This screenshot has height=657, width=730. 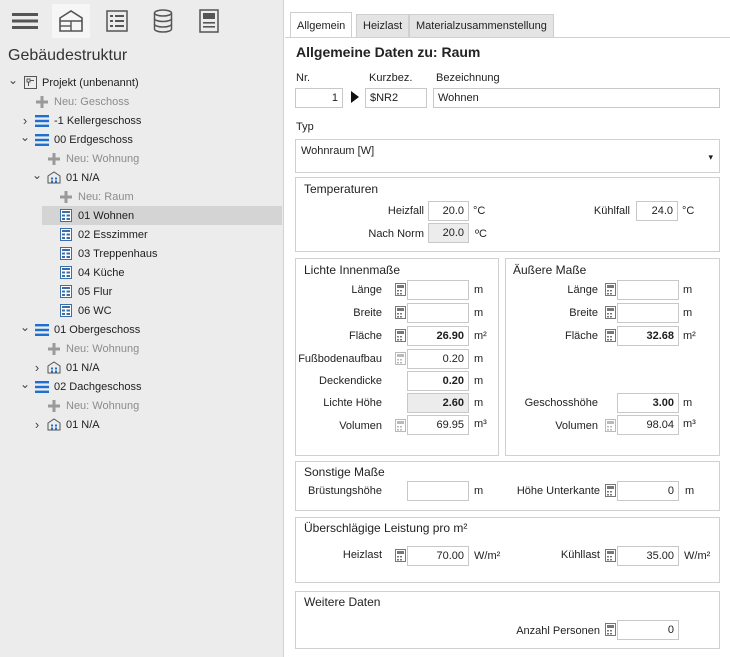 What do you see at coordinates (480, 424) in the screenshot?
I see `lichte-volumen-unit: m³` at bounding box center [480, 424].